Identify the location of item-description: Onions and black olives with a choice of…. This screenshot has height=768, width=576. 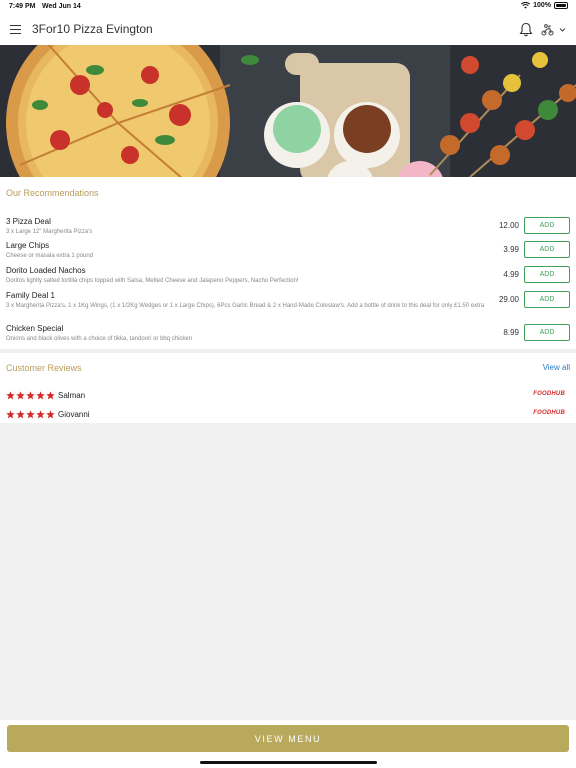
(99, 339).